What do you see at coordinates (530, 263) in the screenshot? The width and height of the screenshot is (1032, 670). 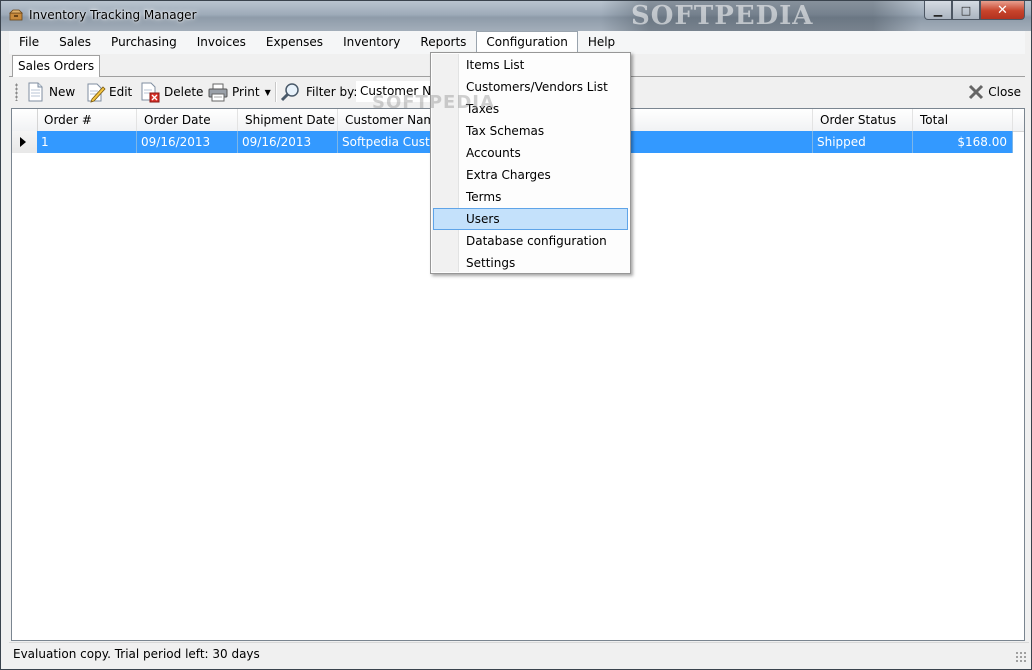 I see `menu-item-settings: Settings` at bounding box center [530, 263].